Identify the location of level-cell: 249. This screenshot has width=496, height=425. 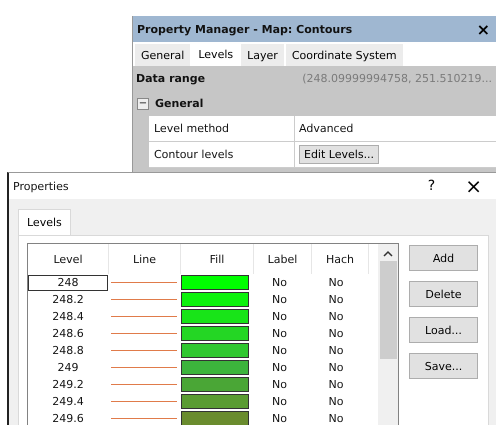
(68, 368).